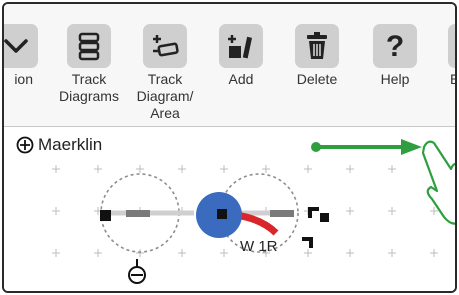  I want to click on help-icon: ?, so click(395, 46).